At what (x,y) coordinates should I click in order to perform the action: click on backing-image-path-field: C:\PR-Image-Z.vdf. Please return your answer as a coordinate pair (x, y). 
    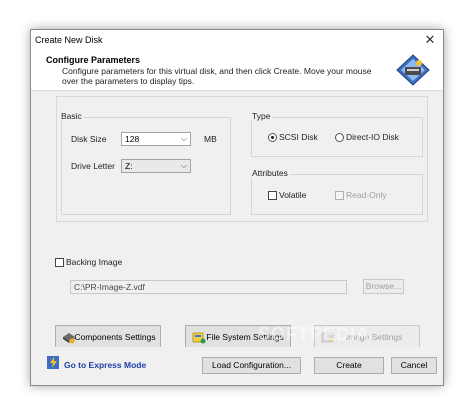
    Looking at the image, I should click on (208, 287).